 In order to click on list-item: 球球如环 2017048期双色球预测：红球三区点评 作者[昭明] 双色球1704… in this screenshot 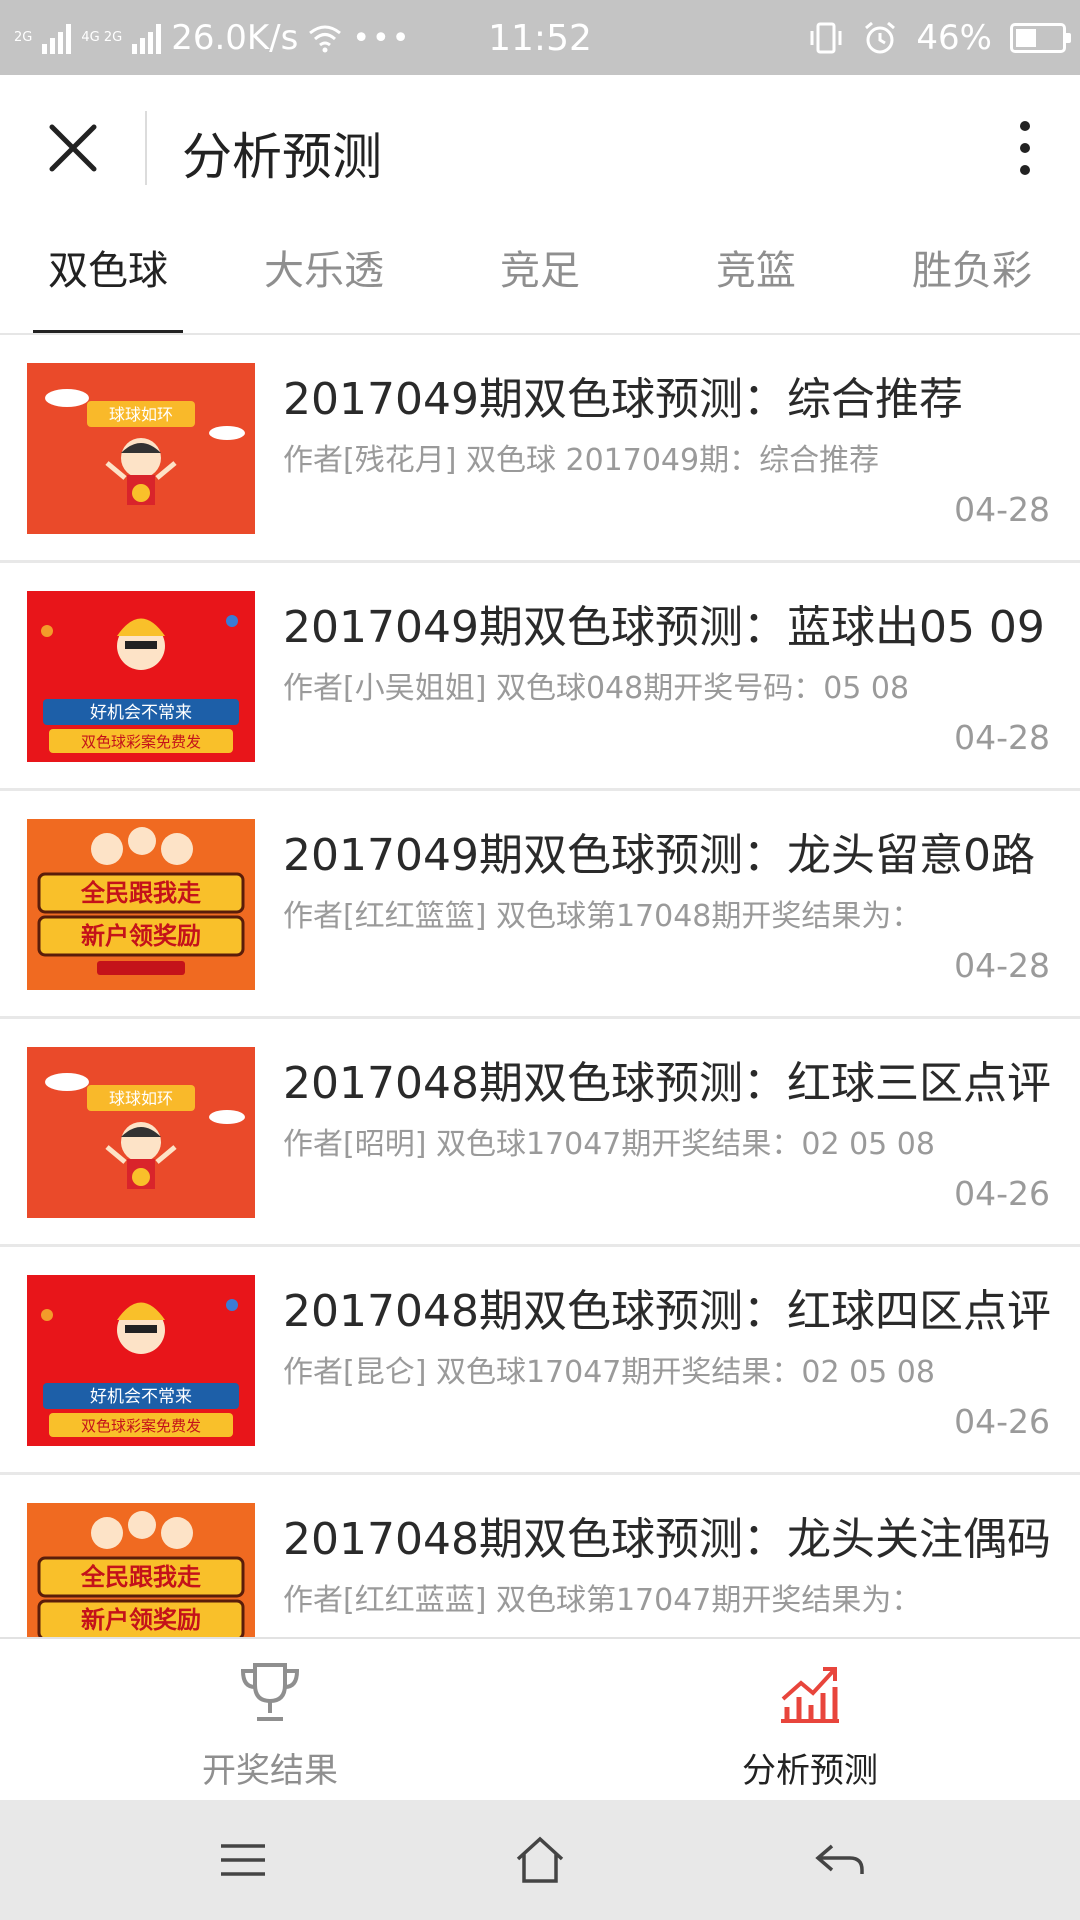, I will do `click(540, 1133)`.